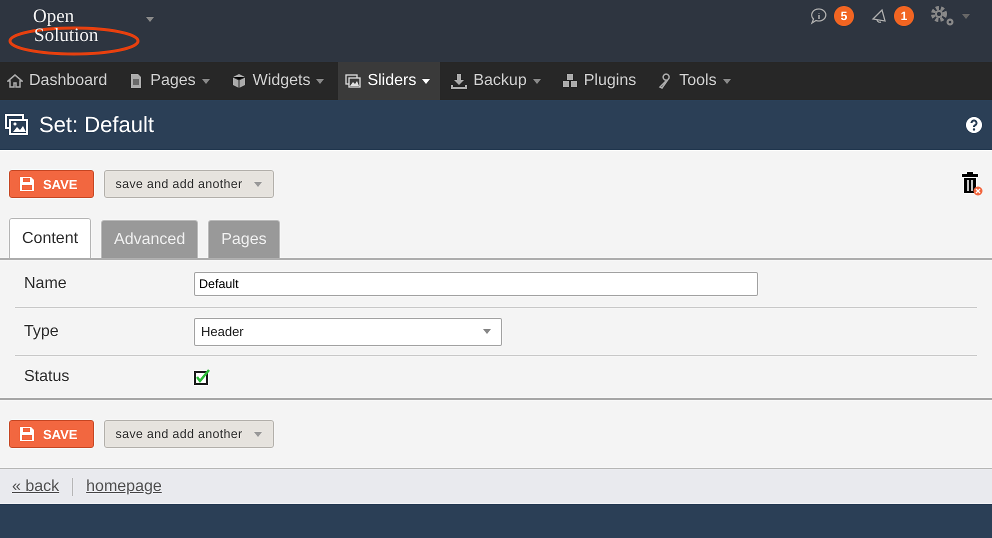  Describe the element at coordinates (41, 331) in the screenshot. I see `field-label: Type` at that location.